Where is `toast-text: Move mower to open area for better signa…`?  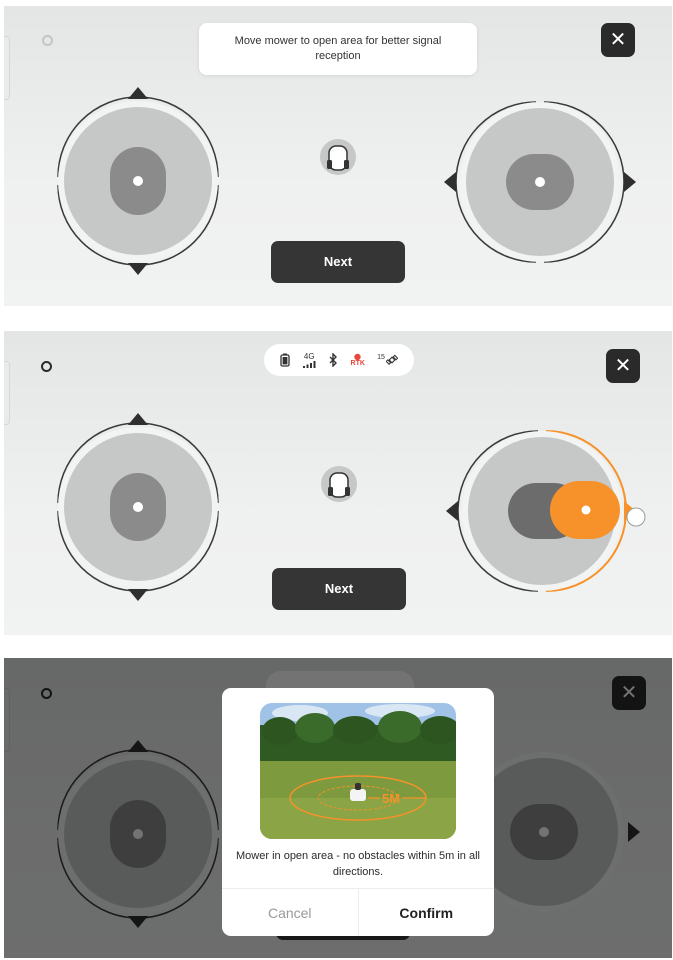
toast-text: Move mower to open area for better signa… is located at coordinates (338, 48).